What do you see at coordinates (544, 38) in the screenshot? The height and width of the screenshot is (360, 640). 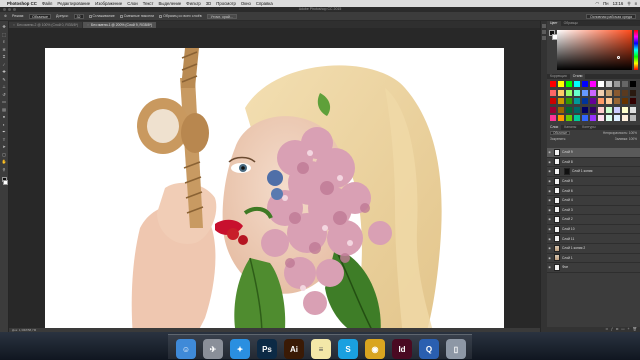 I see `brush-panel-icon` at bounding box center [544, 38].